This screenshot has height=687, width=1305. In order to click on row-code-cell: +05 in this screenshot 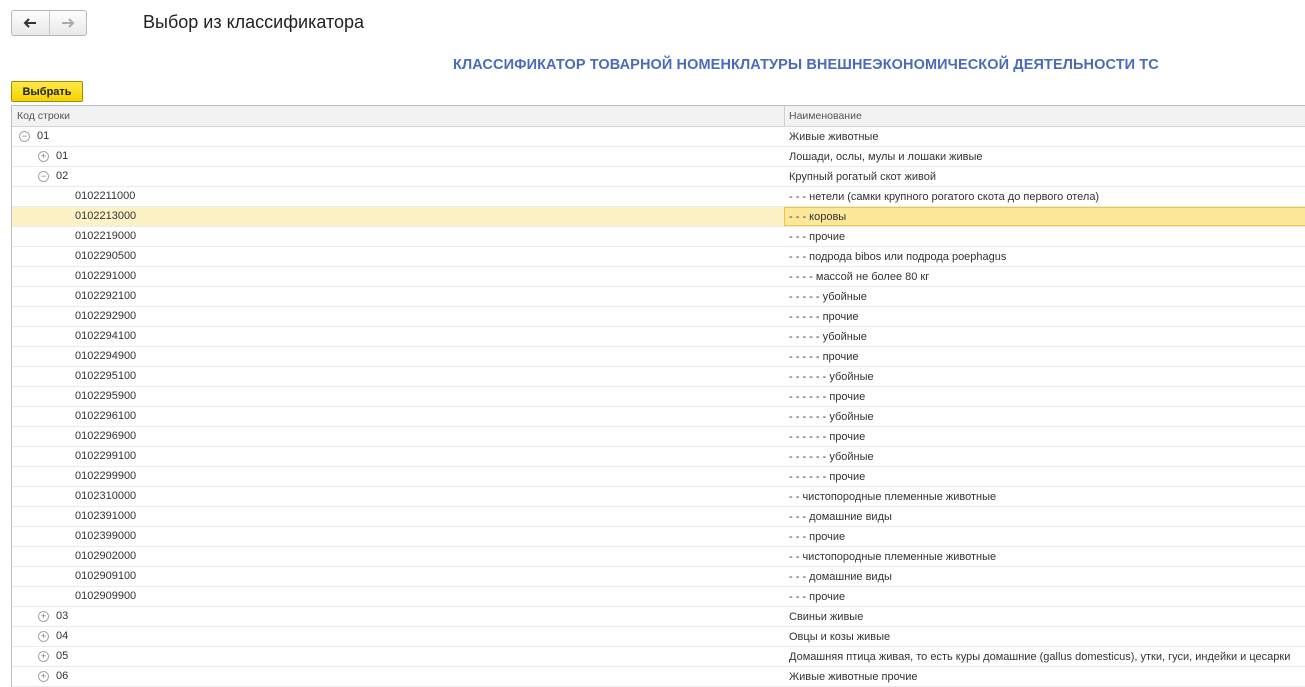, I will do `click(398, 656)`.